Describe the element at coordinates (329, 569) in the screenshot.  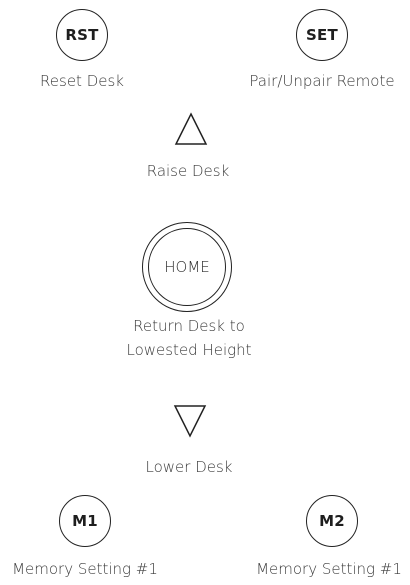
I see `m2-label: Memory Setting #1` at that location.